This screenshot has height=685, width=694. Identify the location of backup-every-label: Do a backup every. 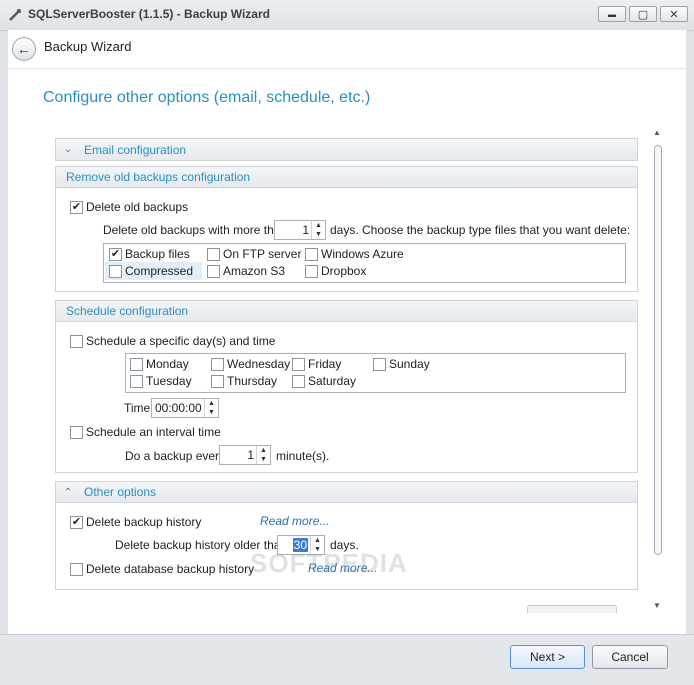
(175, 456).